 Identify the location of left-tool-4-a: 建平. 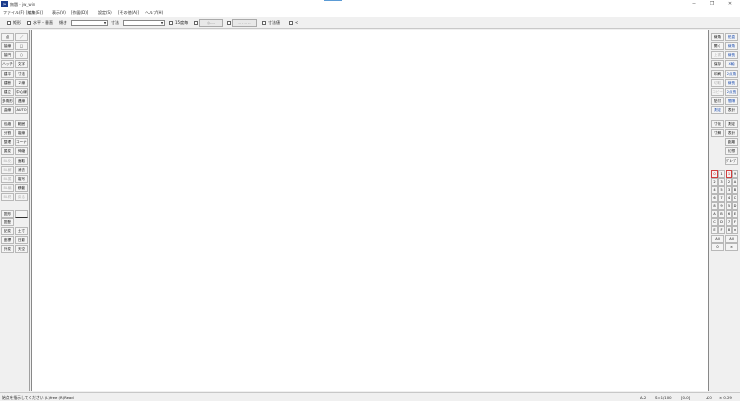
(7, 74).